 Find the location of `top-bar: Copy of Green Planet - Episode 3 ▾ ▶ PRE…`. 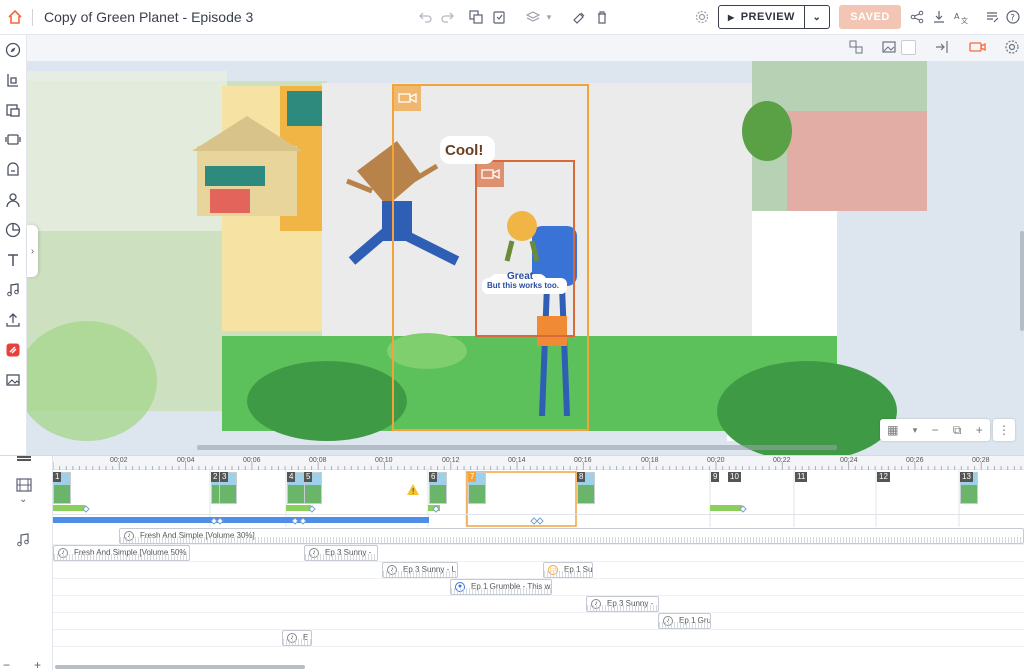

top-bar: Copy of Green Planet - Episode 3 ▾ ▶ PRE… is located at coordinates (512, 17).